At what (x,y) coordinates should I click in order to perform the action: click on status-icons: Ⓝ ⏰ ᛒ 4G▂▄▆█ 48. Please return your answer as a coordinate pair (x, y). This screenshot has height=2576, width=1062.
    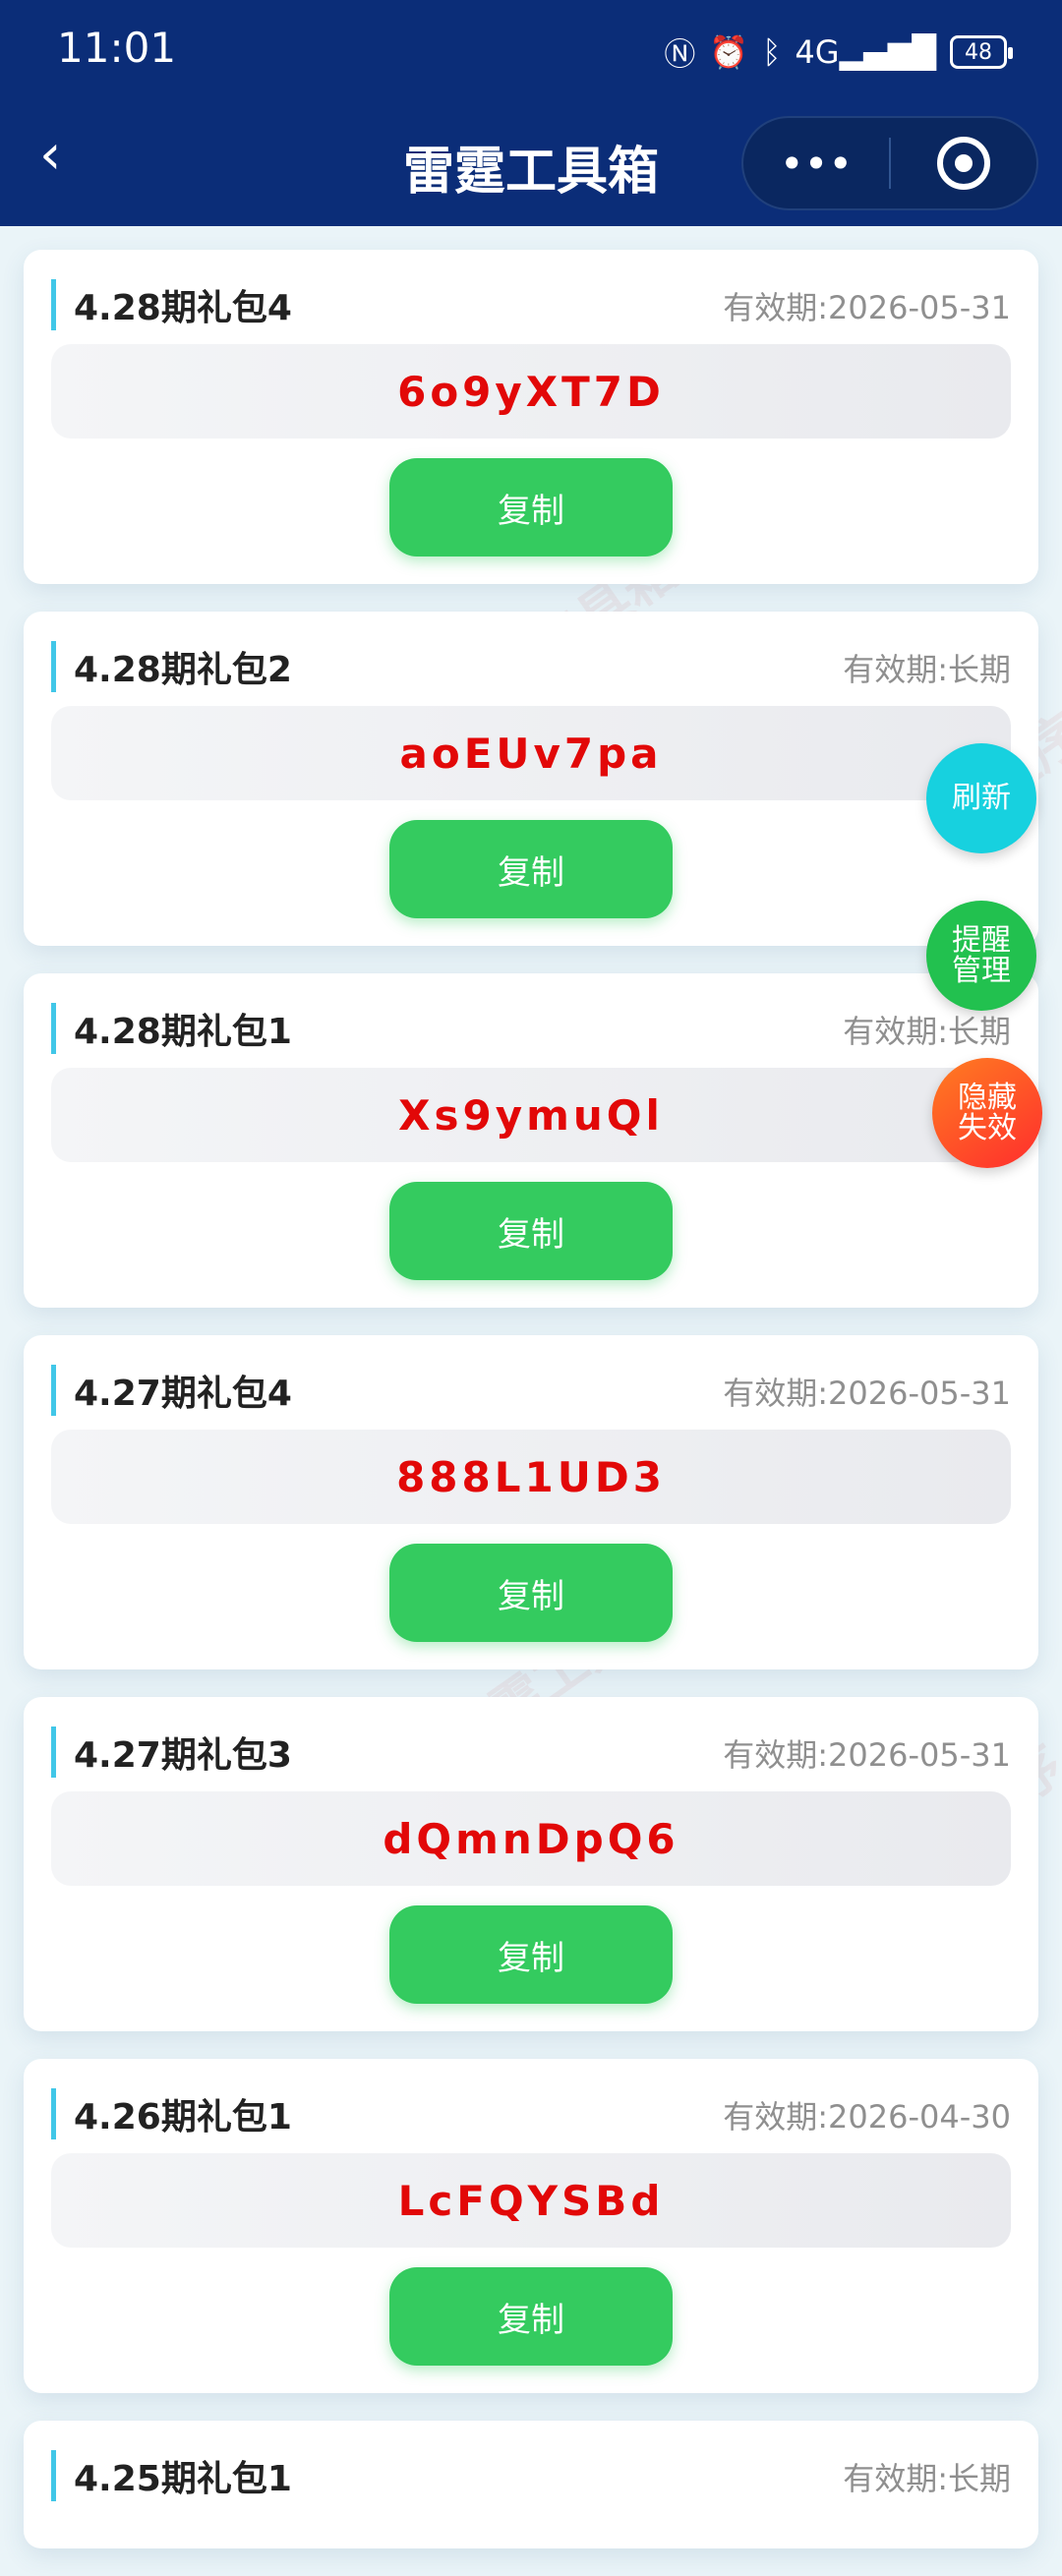
    Looking at the image, I should click on (838, 52).